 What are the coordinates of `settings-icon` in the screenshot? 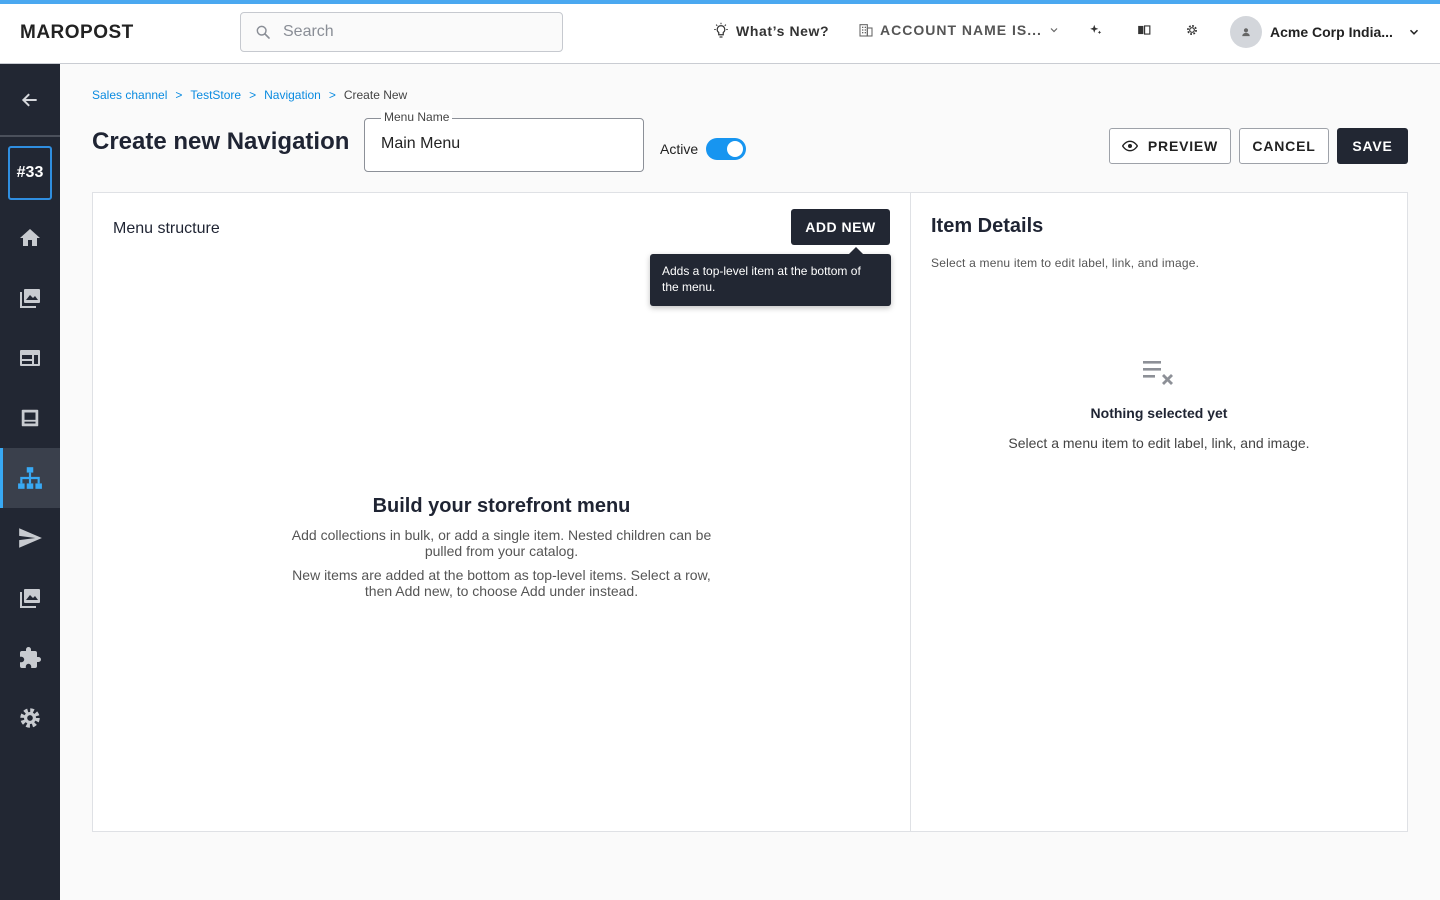 It's located at (30, 718).